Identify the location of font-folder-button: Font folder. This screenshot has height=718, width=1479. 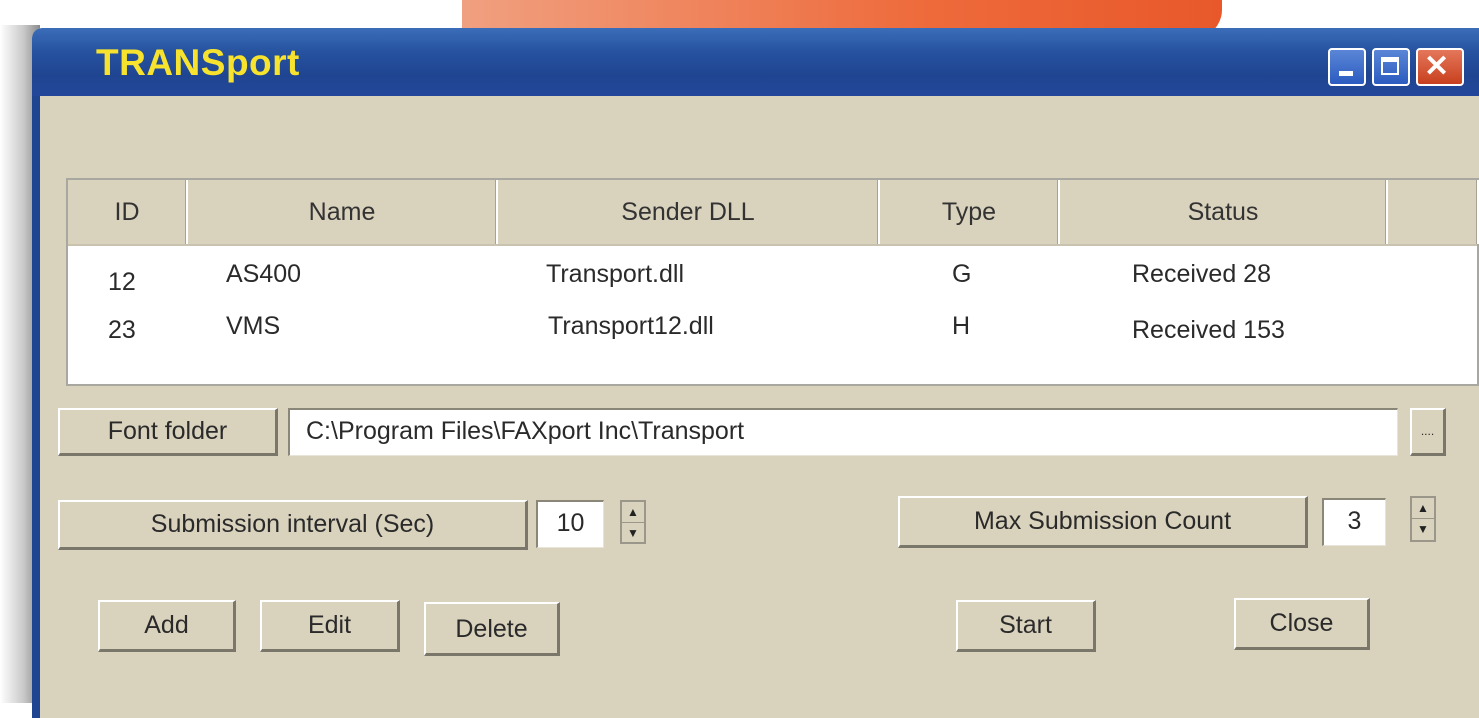
(168, 432).